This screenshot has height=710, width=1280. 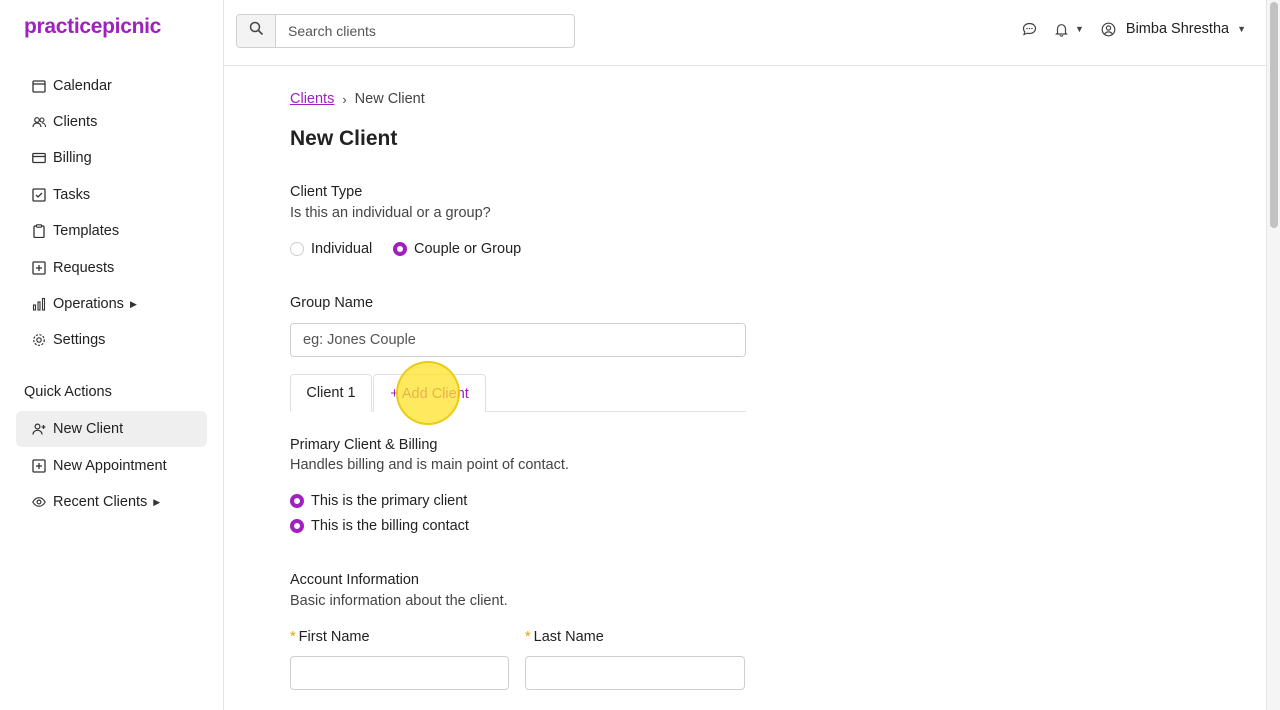 What do you see at coordinates (86, 231) in the screenshot?
I see `sidebar-item-label: Templates` at bounding box center [86, 231].